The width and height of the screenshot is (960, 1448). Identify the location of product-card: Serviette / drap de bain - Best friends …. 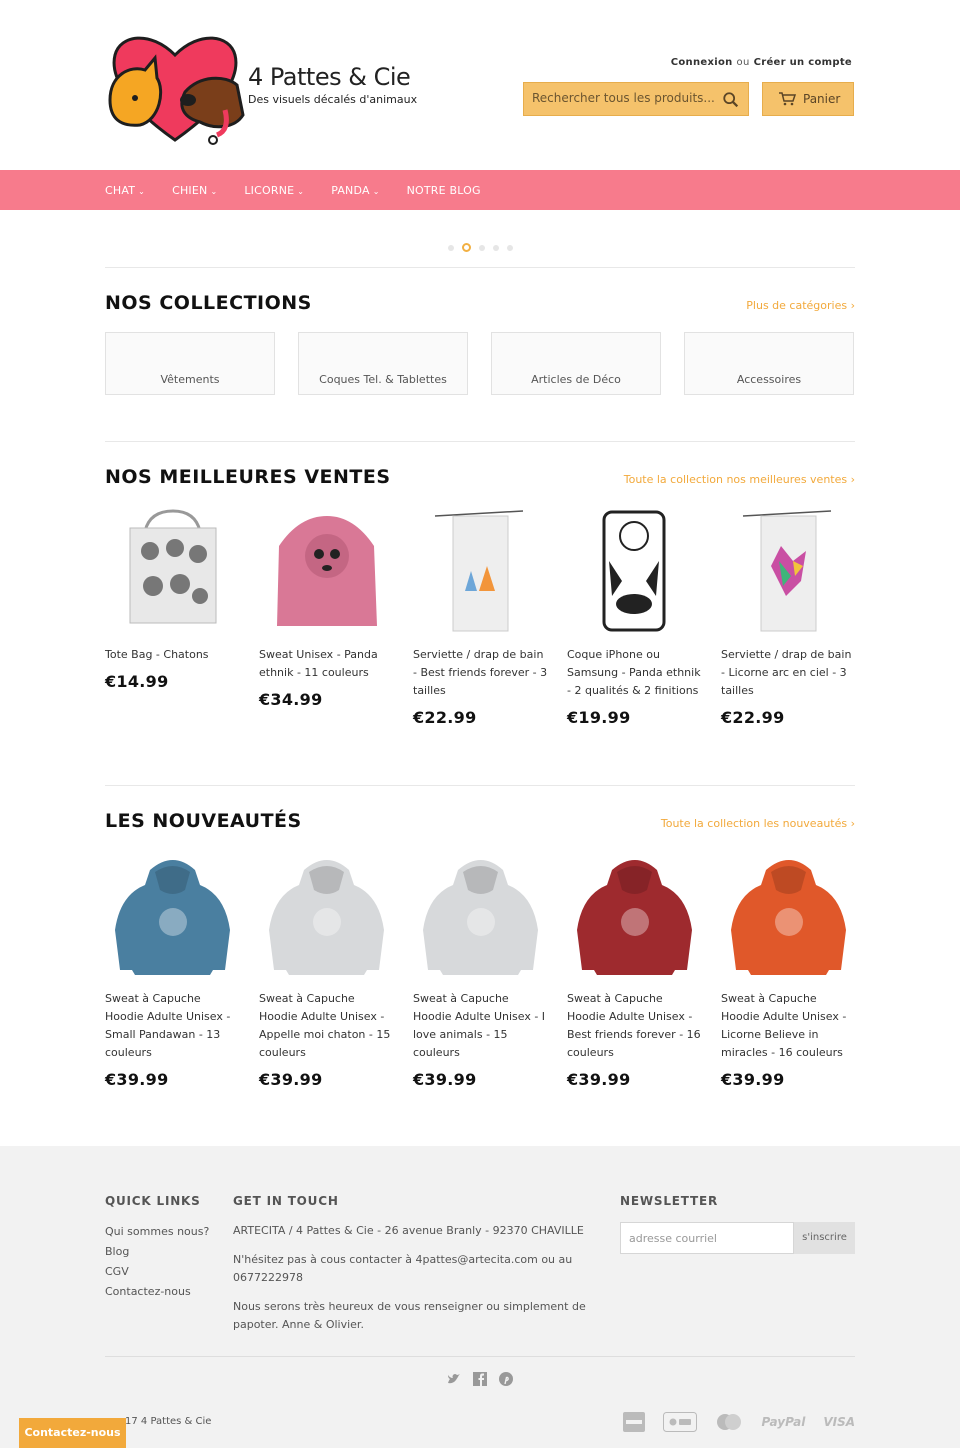
(480, 616).